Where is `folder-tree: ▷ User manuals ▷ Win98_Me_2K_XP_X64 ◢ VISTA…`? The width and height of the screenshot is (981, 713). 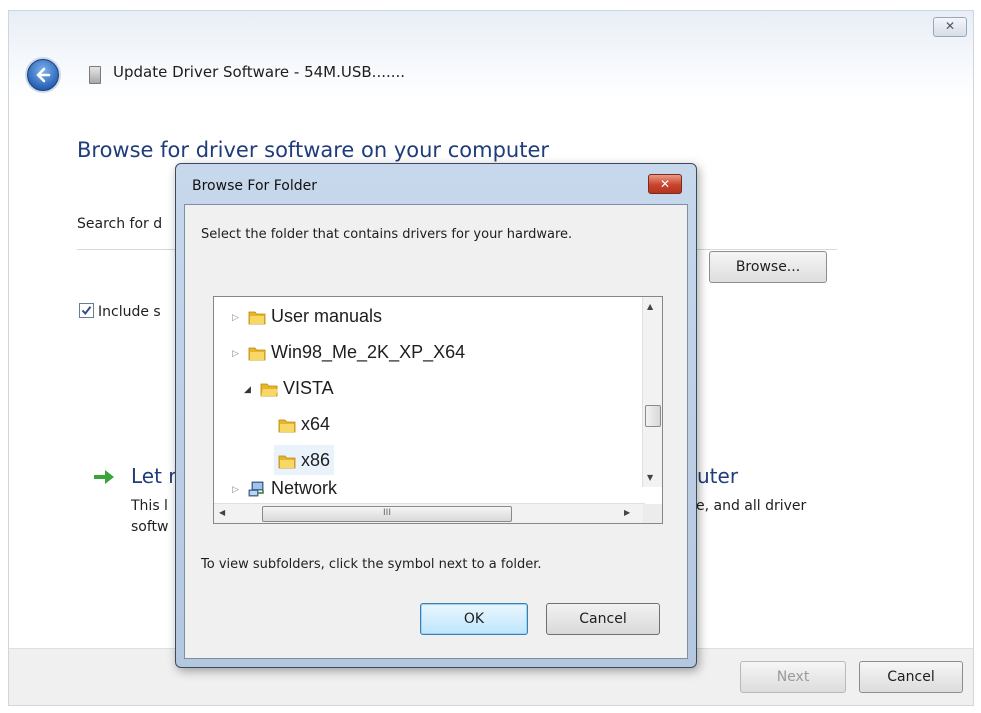 folder-tree: ▷ User manuals ▷ Win98_Me_2K_XP_X64 ◢ VISTA… is located at coordinates (438, 410).